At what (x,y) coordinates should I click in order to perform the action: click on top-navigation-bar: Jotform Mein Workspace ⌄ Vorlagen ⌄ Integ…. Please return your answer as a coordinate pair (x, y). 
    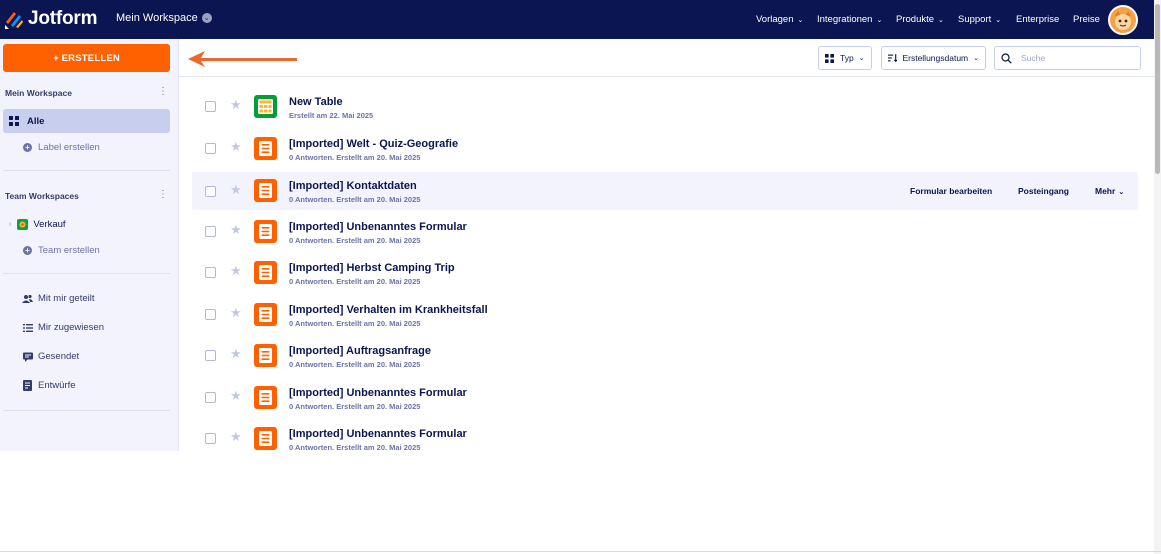
    Looking at the image, I should click on (577, 19).